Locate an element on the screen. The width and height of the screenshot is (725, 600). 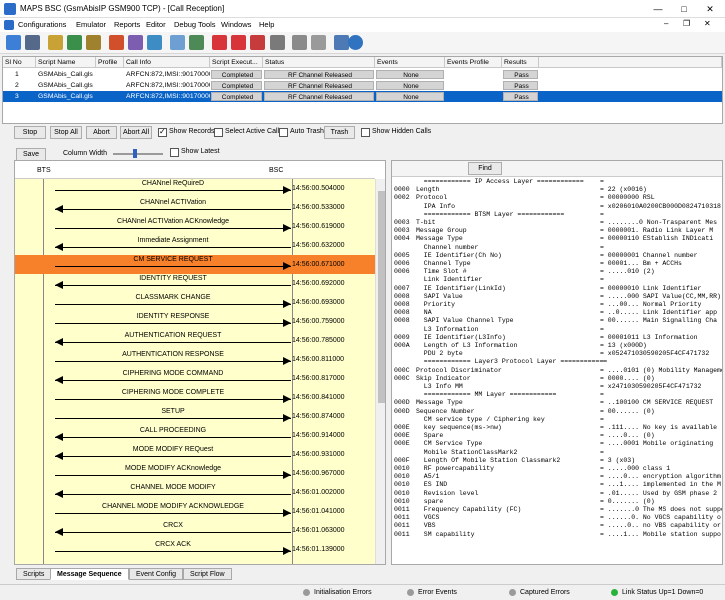
select-active-call-checkbox is located at coordinates (218, 132).